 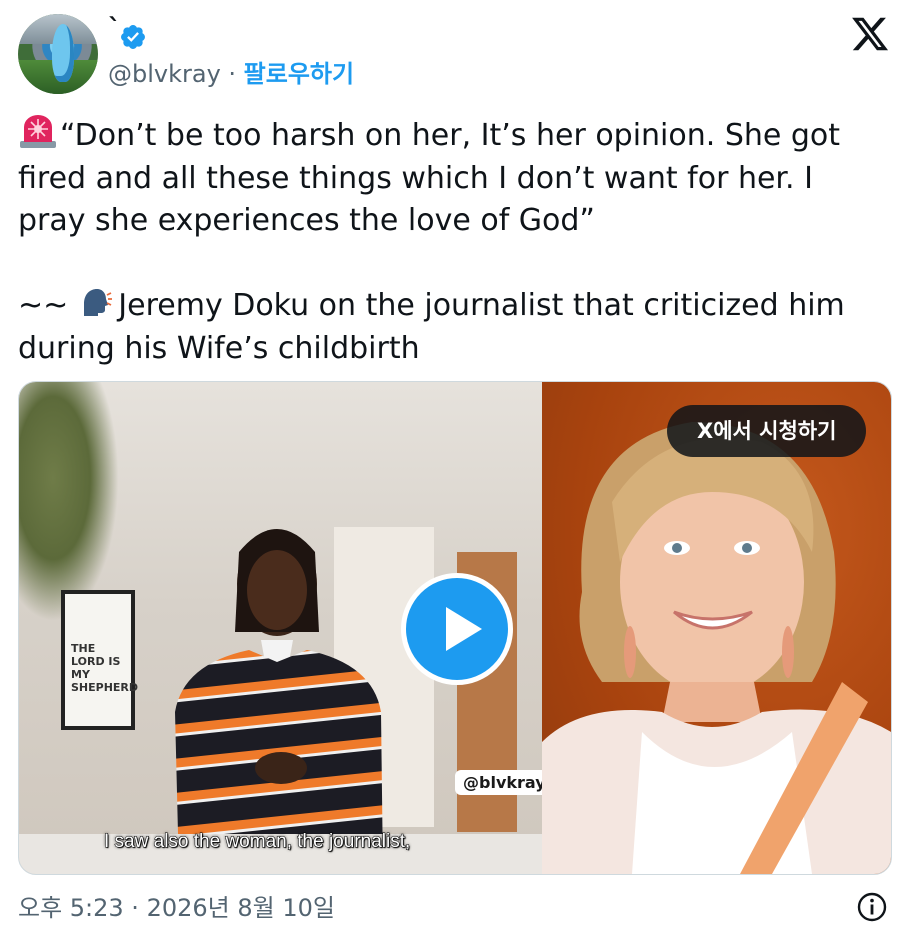 What do you see at coordinates (133, 37) in the screenshot?
I see `verified-badge-icon` at bounding box center [133, 37].